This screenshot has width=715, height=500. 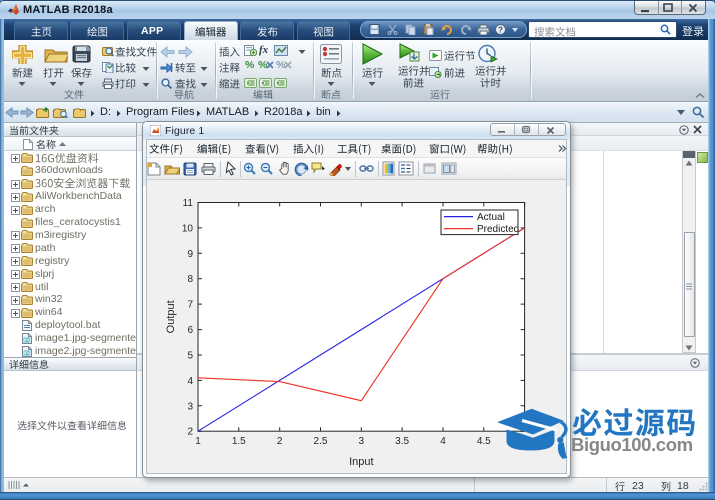 I want to click on svg-text: Input, so click(x=361, y=462).